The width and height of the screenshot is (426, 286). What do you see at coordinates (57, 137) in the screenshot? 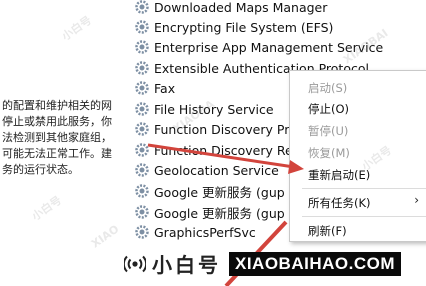
I see `description-line: 法检测到其他家庭组，` at bounding box center [57, 137].